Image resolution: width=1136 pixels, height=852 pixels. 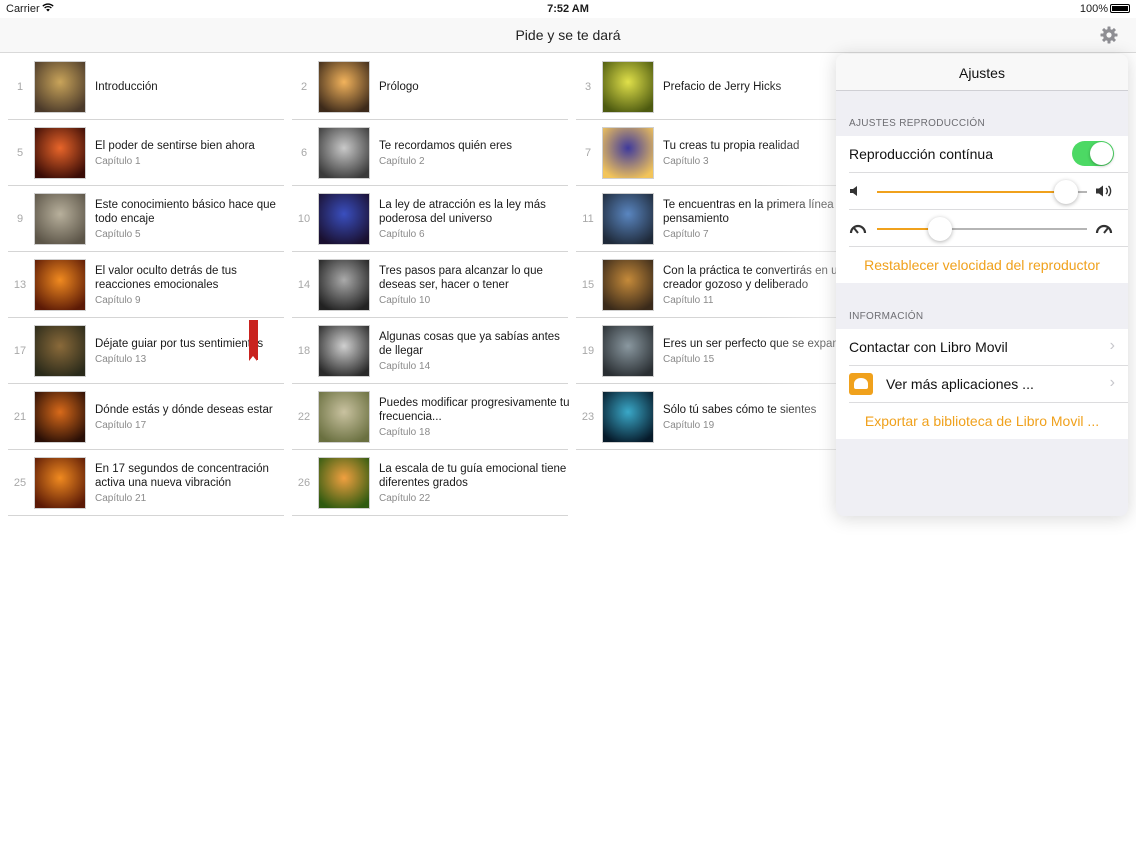 I want to click on volume-slider-knob, so click(x=1066, y=192).